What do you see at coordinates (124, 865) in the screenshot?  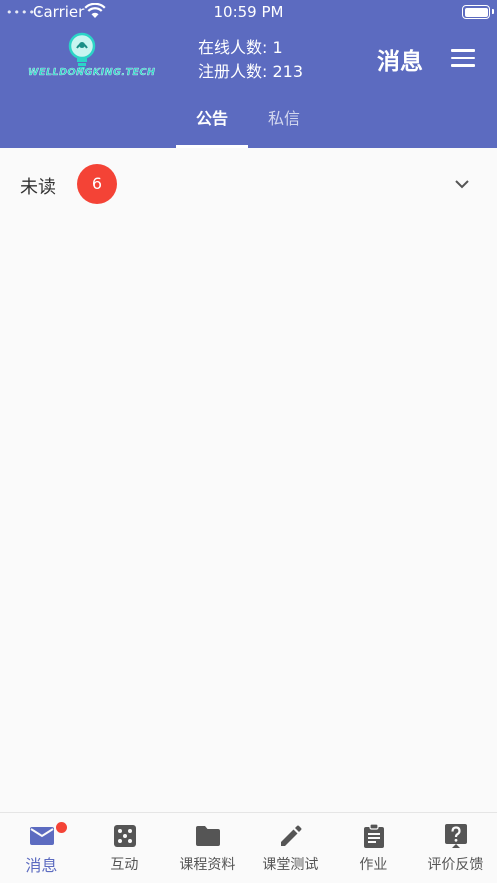 I see `nav-label: 互动` at bounding box center [124, 865].